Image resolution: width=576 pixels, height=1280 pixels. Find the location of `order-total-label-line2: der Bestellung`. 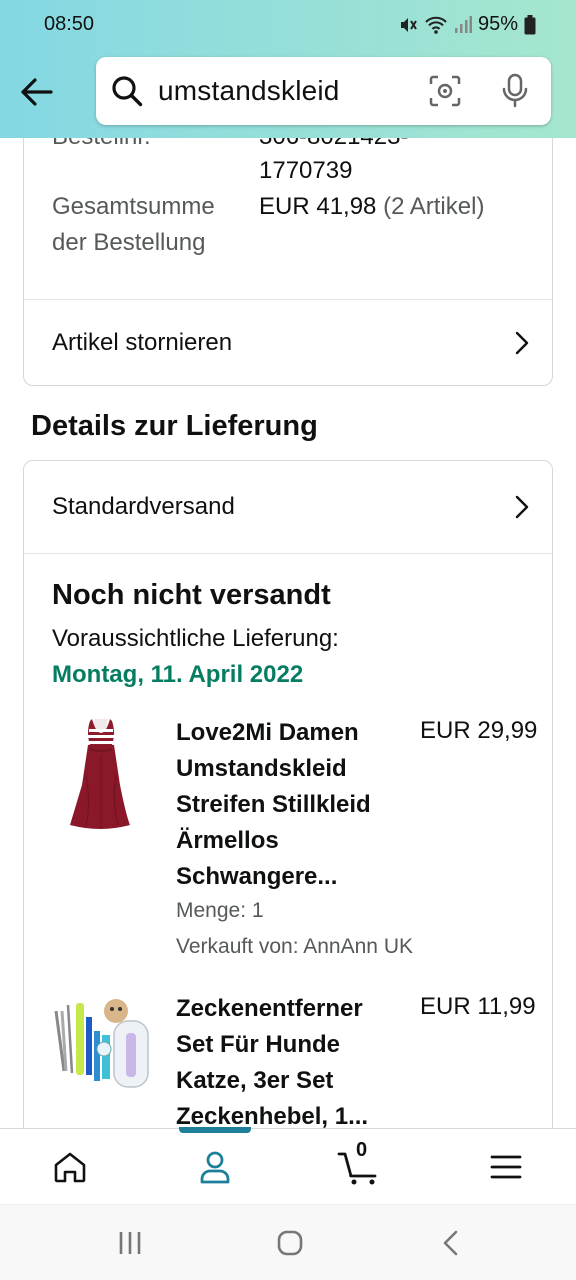

order-total-label-line2: der Bestellung is located at coordinates (129, 242).